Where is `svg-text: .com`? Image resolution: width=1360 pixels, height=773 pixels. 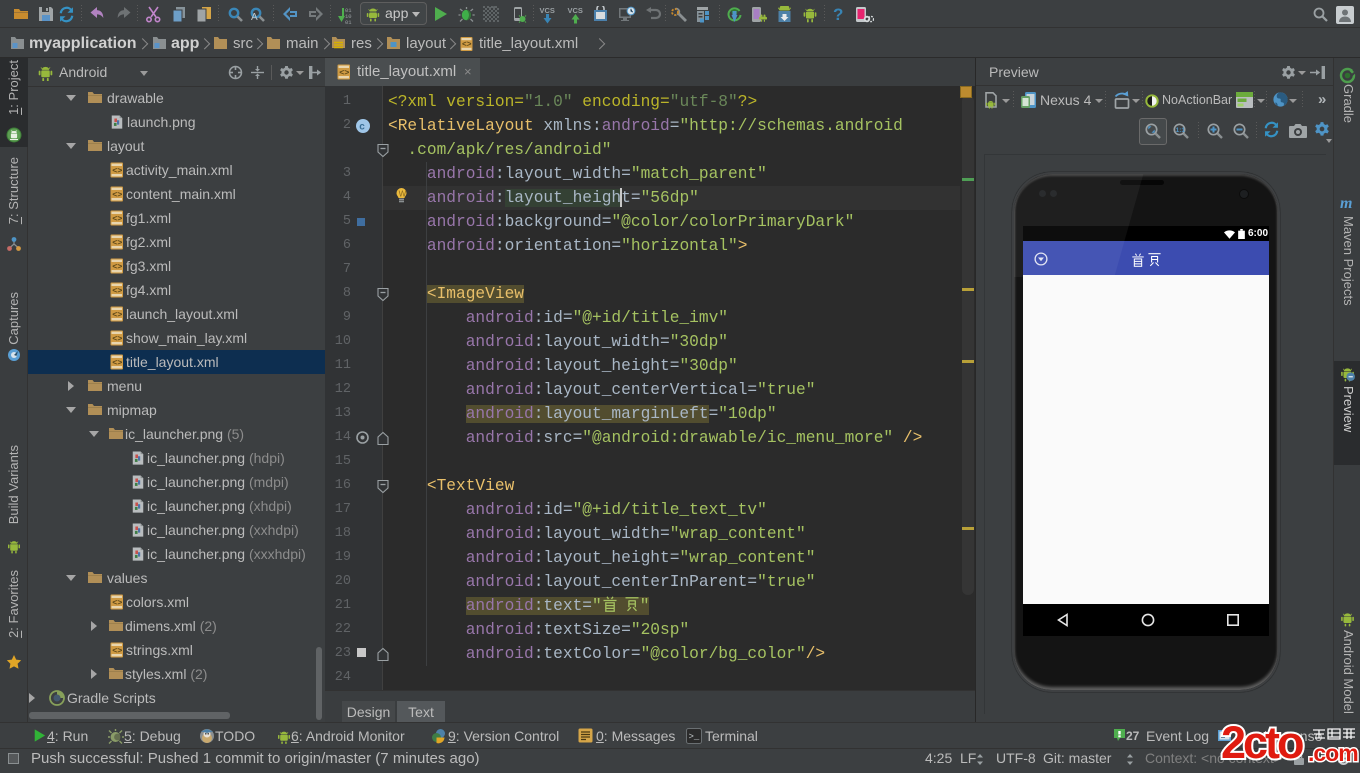 svg-text: .com is located at coordinates (1333, 753).